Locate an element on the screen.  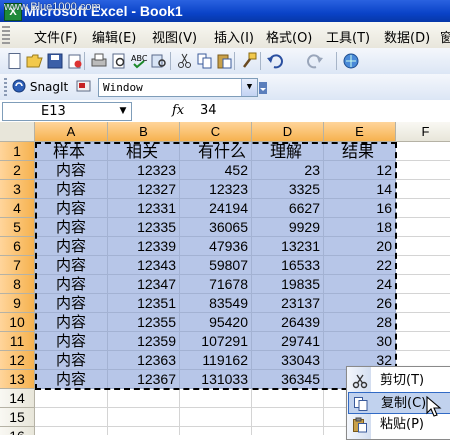
cell: 样本 is located at coordinates (71, 151).